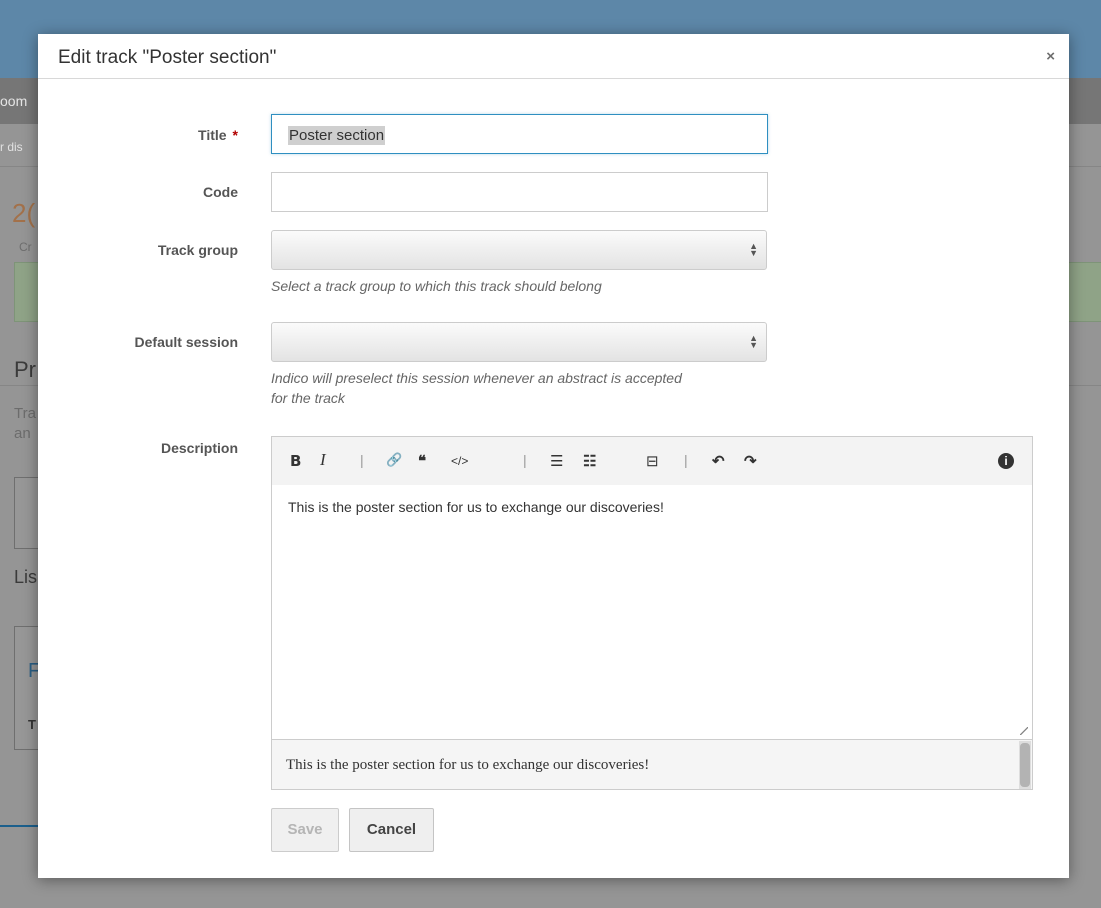 This screenshot has height=908, width=1101. I want to click on title-label: Title *, so click(138, 135).